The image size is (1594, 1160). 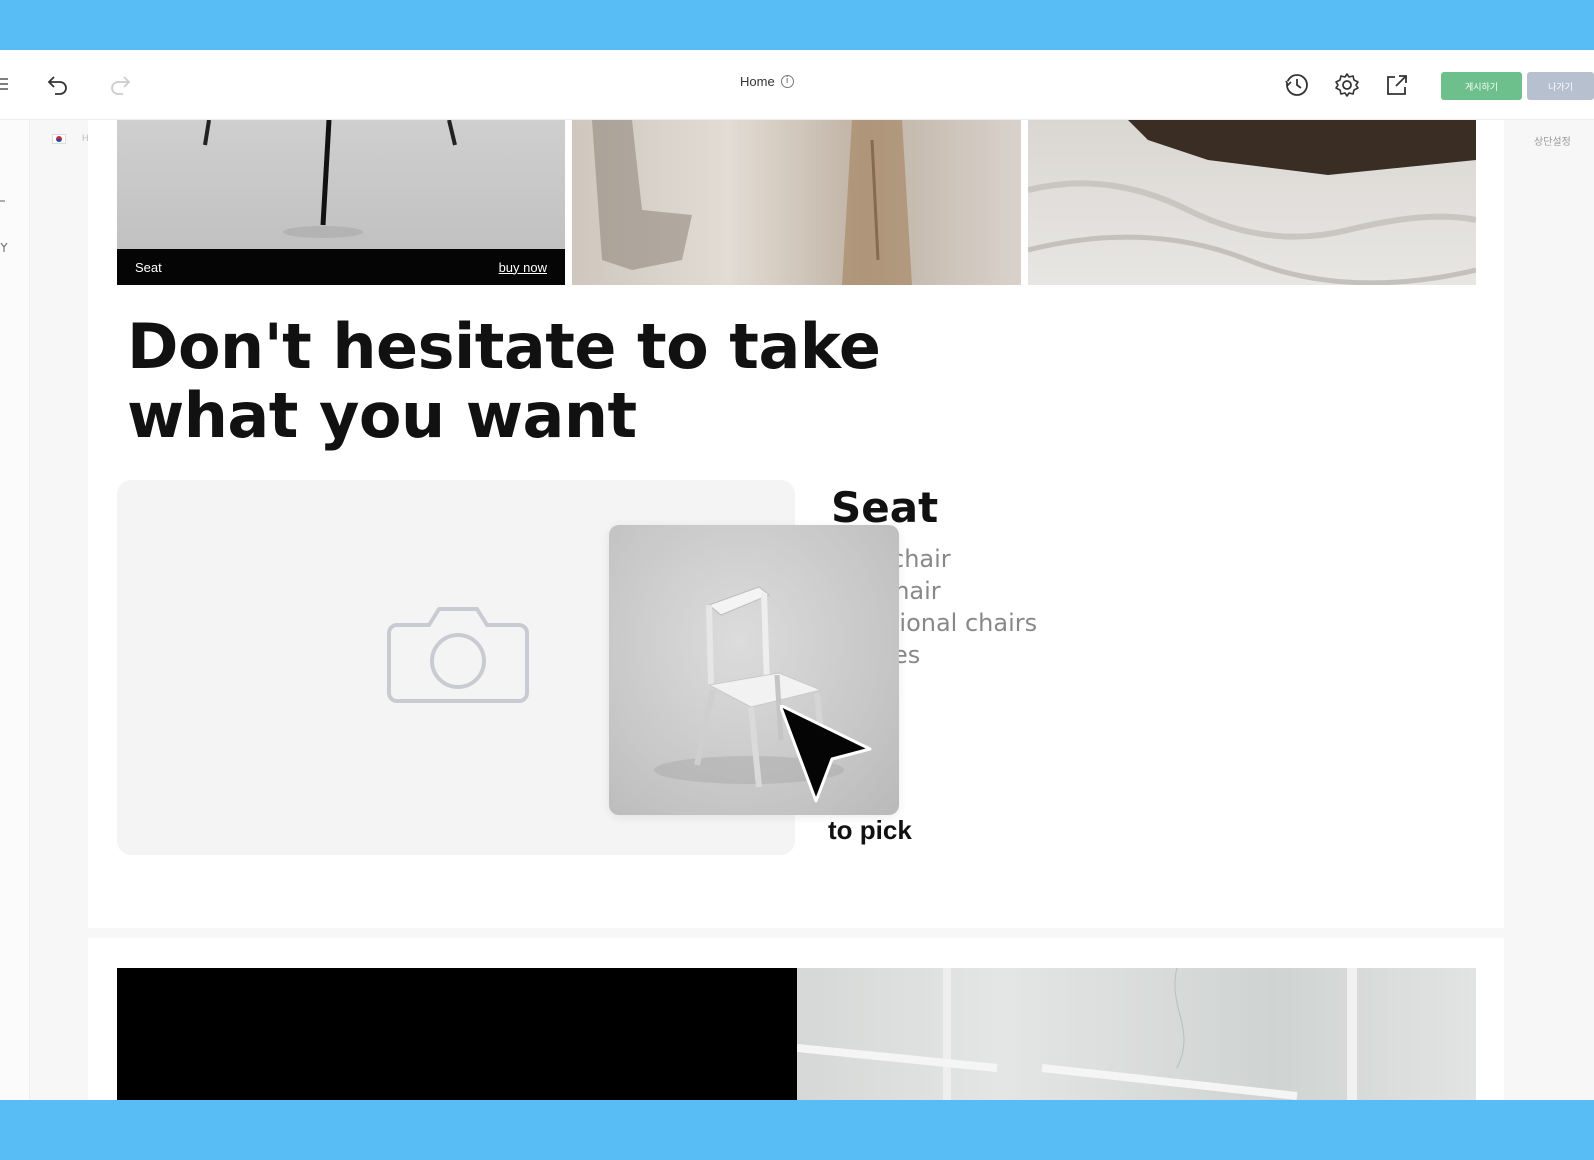 What do you see at coordinates (757, 81) in the screenshot?
I see `page-title-label: Home` at bounding box center [757, 81].